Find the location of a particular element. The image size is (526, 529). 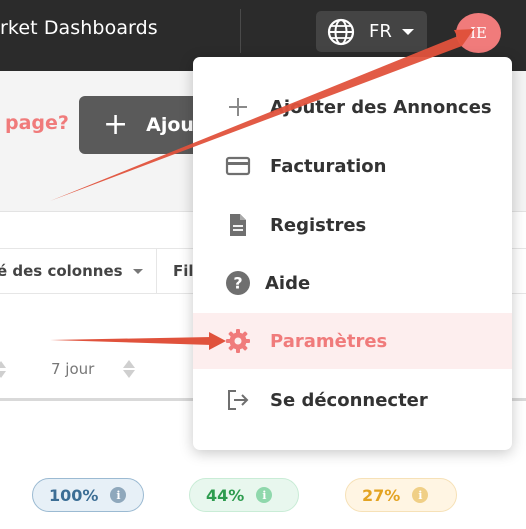

stat-pill: 100% i is located at coordinates (88, 495).